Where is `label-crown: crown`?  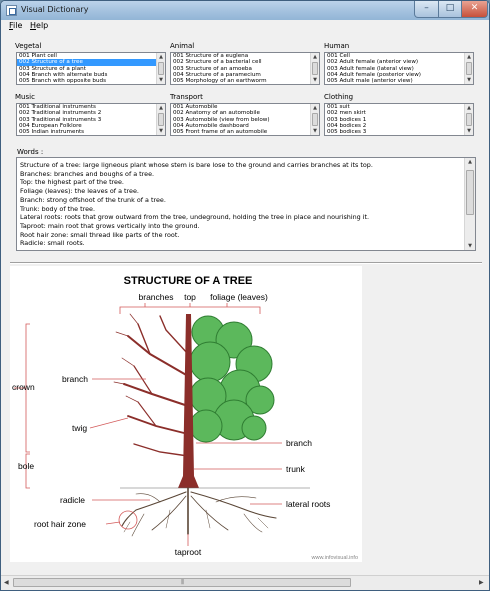
label-crown: crown is located at coordinates (23, 387).